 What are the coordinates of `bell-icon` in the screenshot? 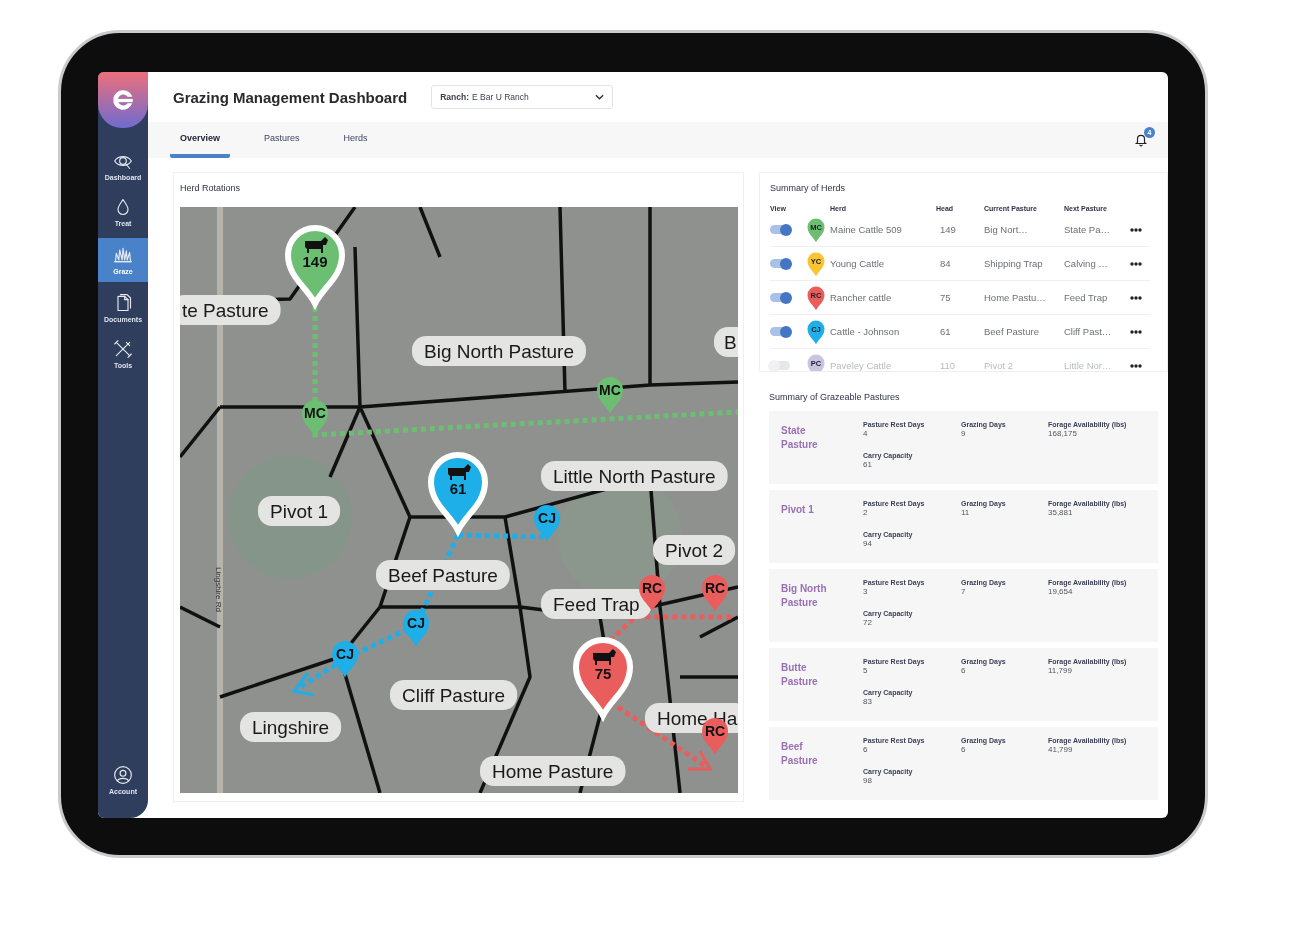 It's located at (1141, 140).